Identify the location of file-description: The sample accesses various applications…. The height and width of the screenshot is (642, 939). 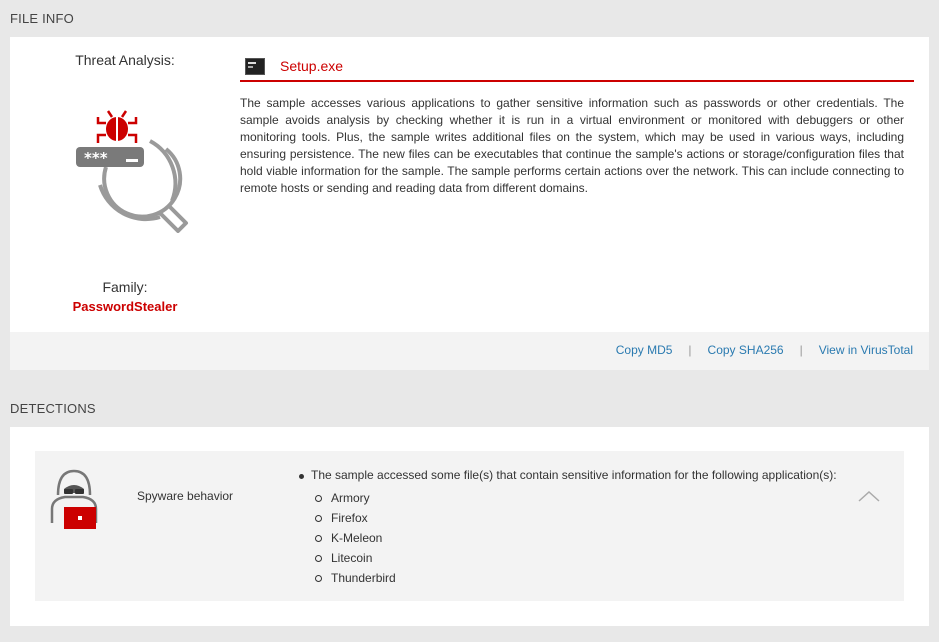
(572, 145).